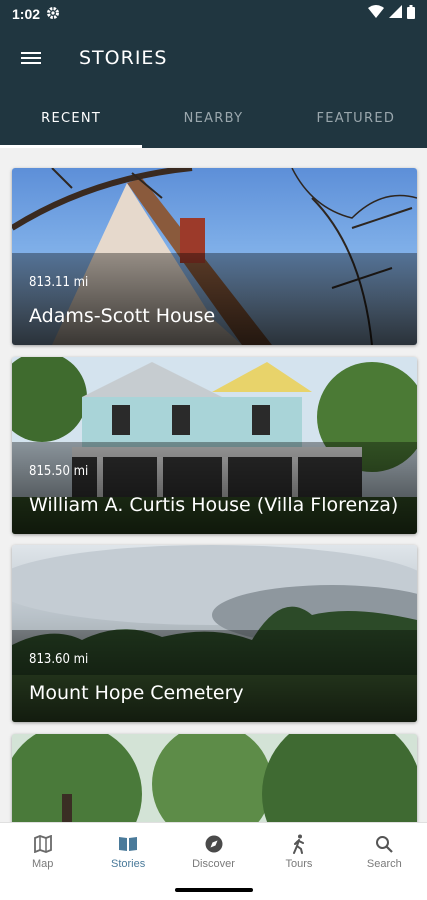 The width and height of the screenshot is (427, 900). I want to click on nav-search-label: Search, so click(384, 864).